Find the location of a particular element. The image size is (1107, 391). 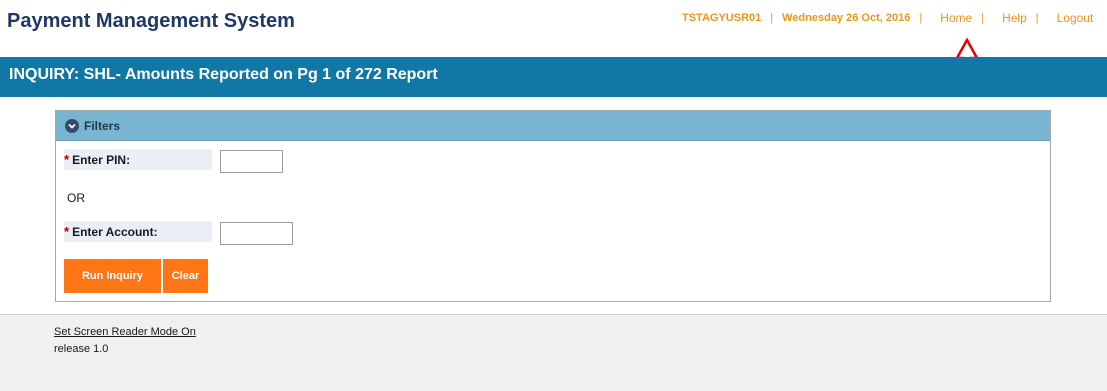

home-link: Home is located at coordinates (956, 18).